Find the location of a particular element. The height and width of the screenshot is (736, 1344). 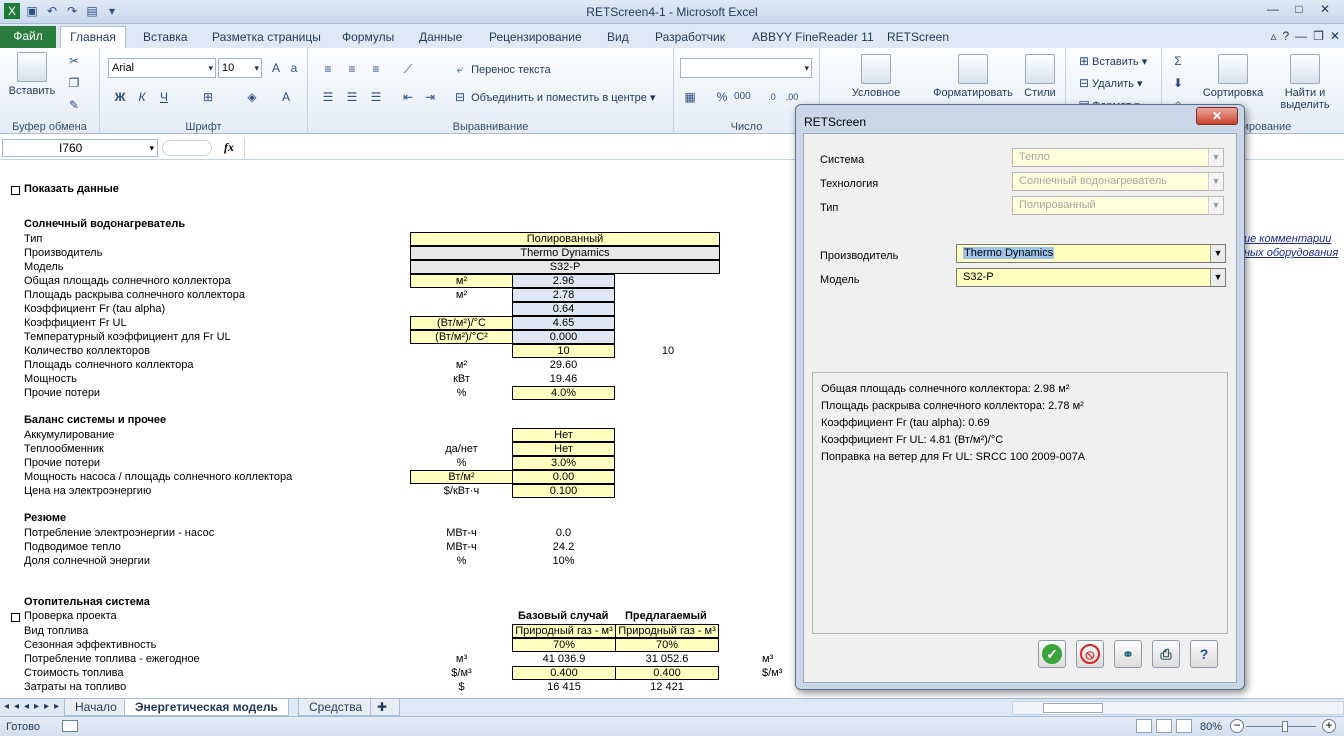

maximize-icon: □ is located at coordinates (1299, 9).